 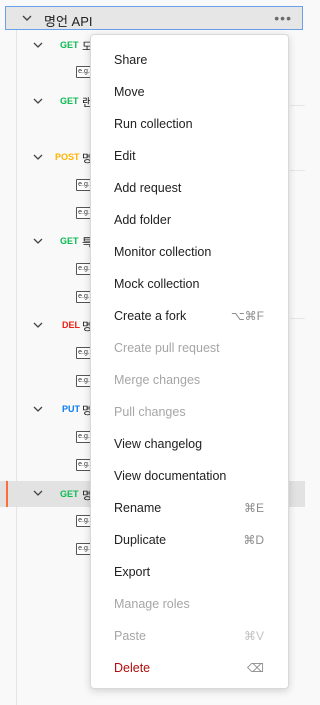 What do you see at coordinates (150, 412) in the screenshot?
I see `menu-item-label: Pull changes` at bounding box center [150, 412].